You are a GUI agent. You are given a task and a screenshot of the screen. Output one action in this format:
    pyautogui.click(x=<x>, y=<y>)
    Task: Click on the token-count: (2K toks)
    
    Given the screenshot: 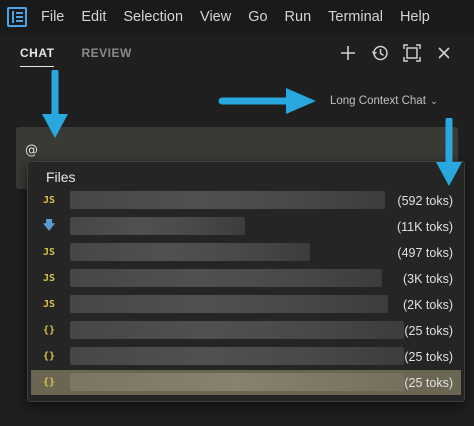 What is the action you would take?
    pyautogui.click(x=427, y=304)
    